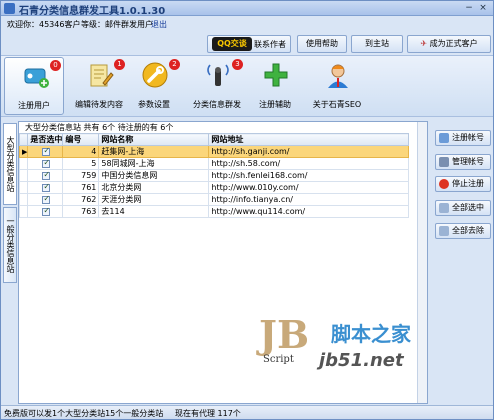  Describe the element at coordinates (154, 199) in the screenshot. I see `cell-name: 天涯分类网` at that location.